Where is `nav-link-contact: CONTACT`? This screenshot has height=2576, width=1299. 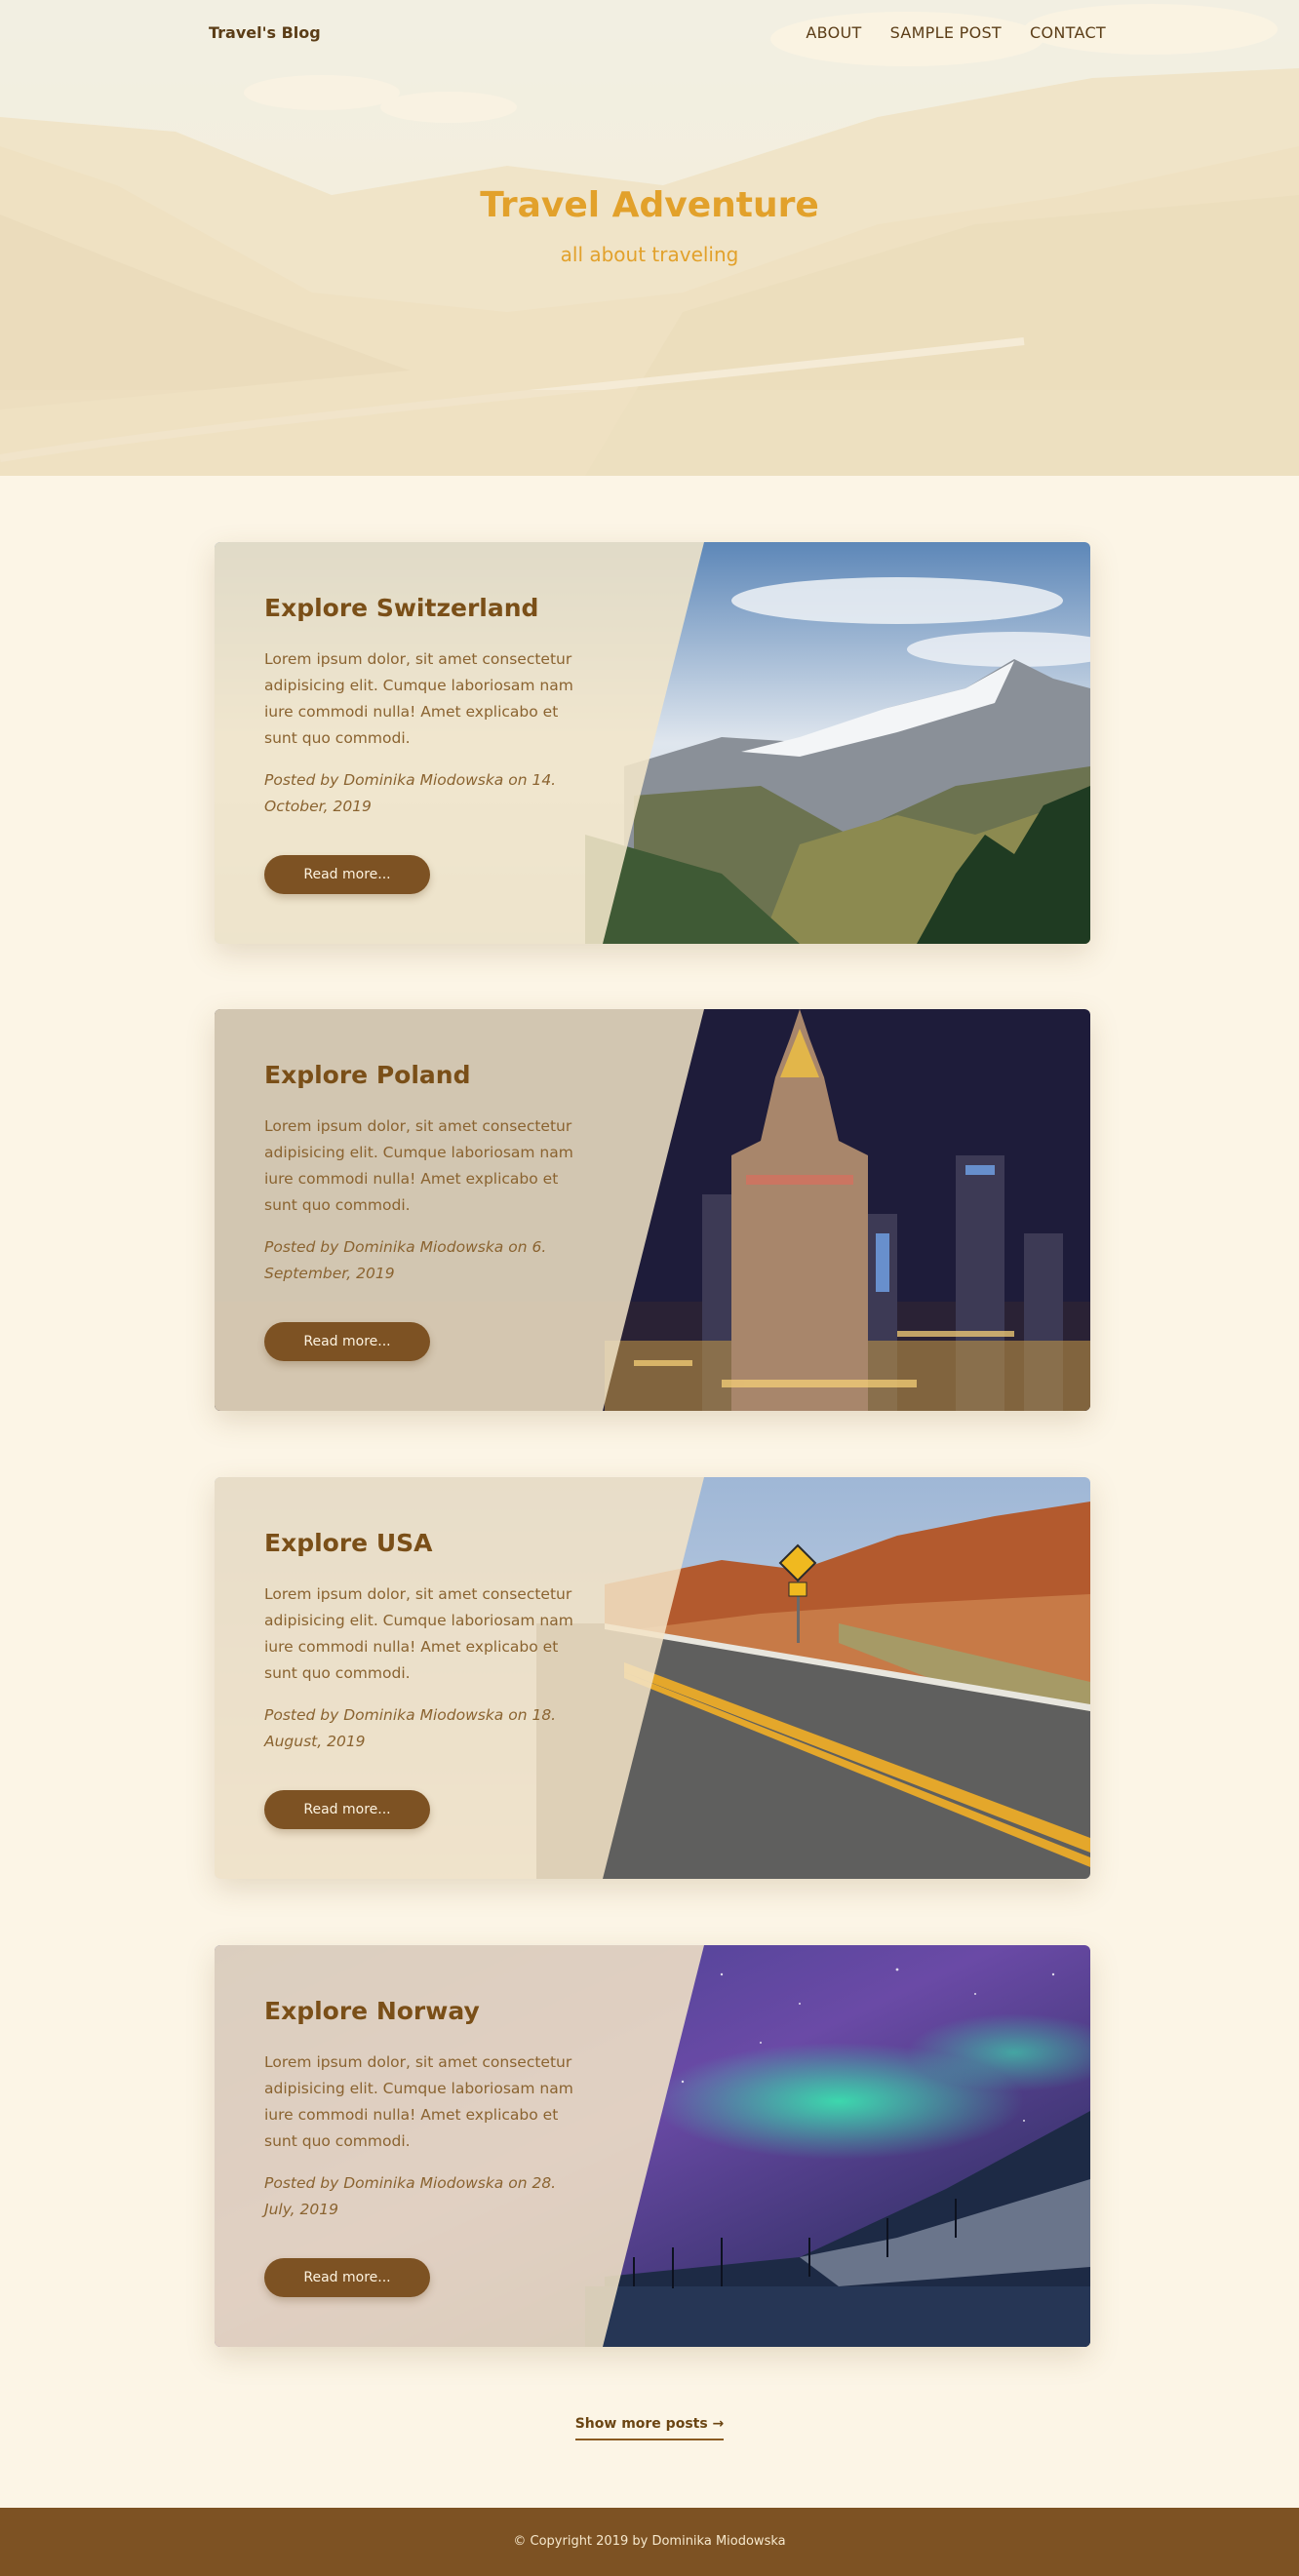
nav-link-contact: CONTACT is located at coordinates (1068, 32).